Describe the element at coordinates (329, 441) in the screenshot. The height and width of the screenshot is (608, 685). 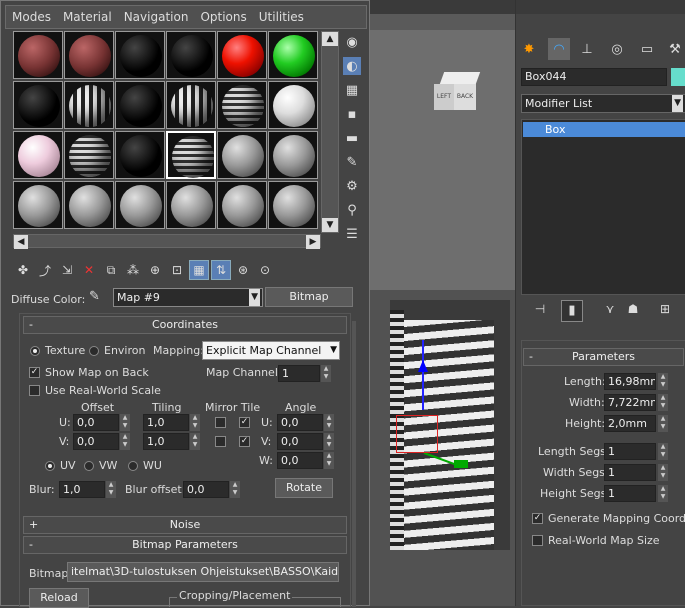
I see `v-angle-spinner: ▲ ▼` at that location.